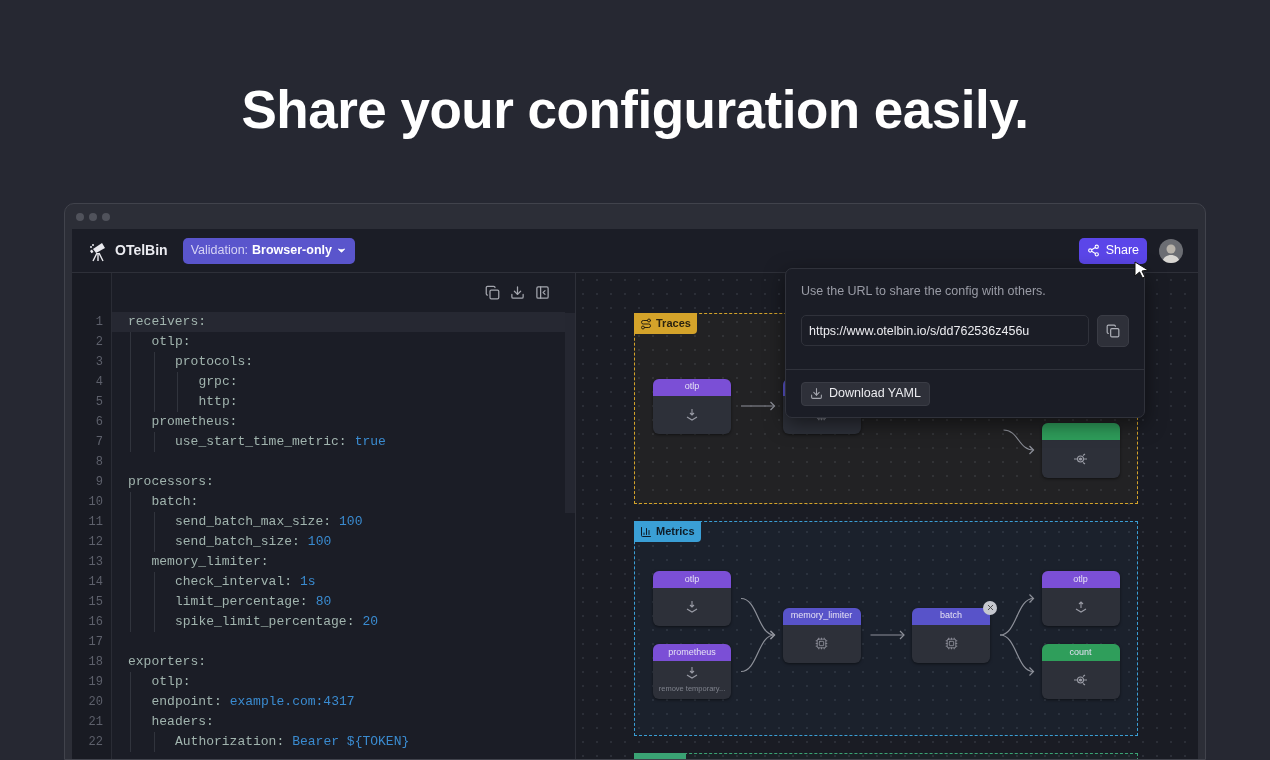 The image size is (1270, 760). Describe the element at coordinates (237, 542) in the screenshot. I see `code-key: send_batch_size:` at that location.